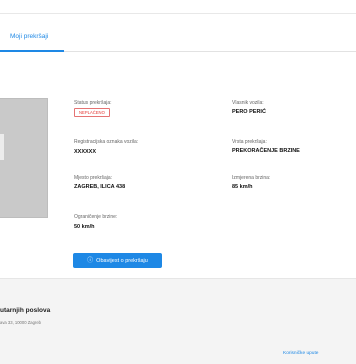  What do you see at coordinates (251, 178) in the screenshot?
I see `measured-speed-label: Izmjerena brzina:` at bounding box center [251, 178].